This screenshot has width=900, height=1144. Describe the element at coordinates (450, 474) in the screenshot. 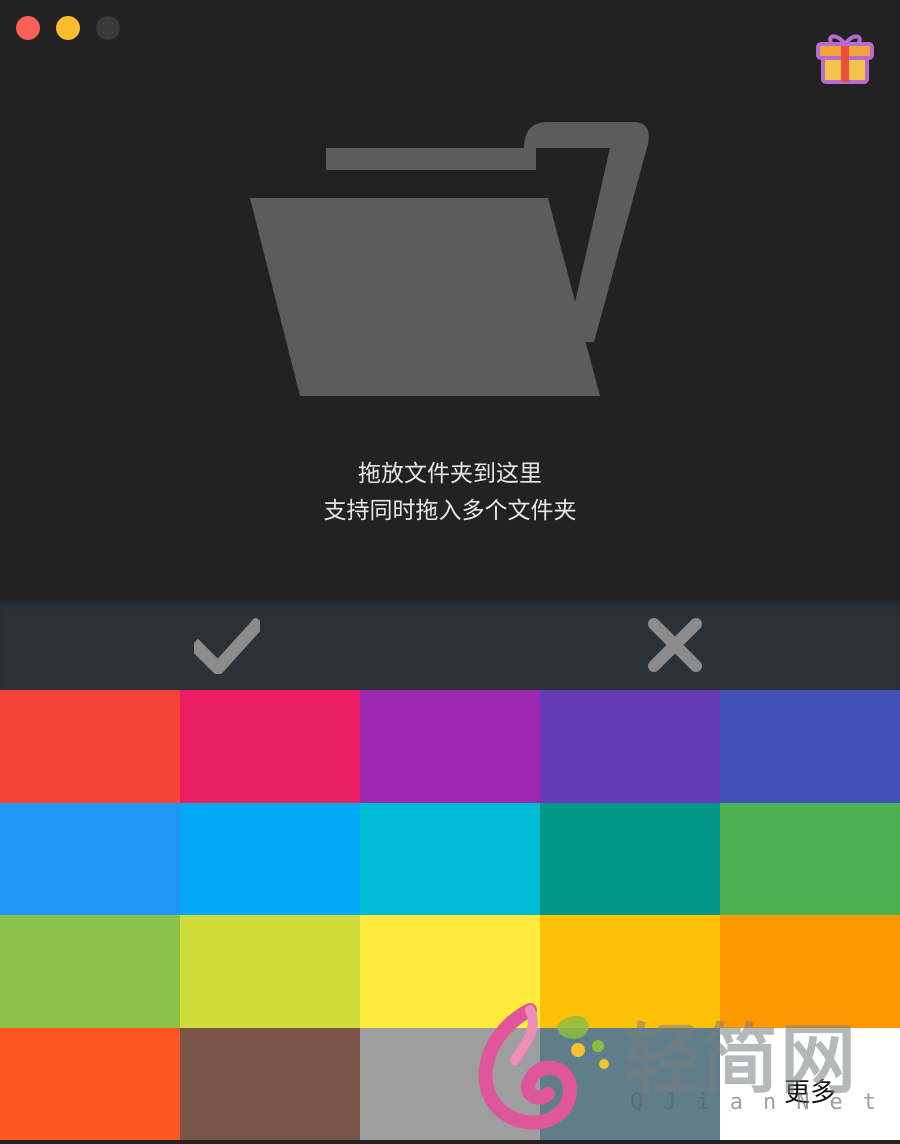

I see `drop-instruction-line-1: 拖放文件夹到这里` at that location.